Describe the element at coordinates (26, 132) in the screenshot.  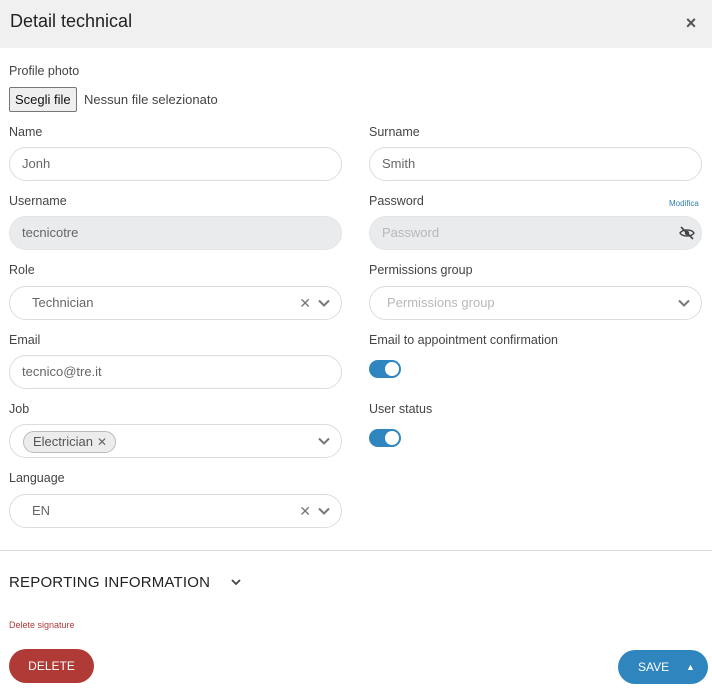
I see `name-label: Name` at that location.